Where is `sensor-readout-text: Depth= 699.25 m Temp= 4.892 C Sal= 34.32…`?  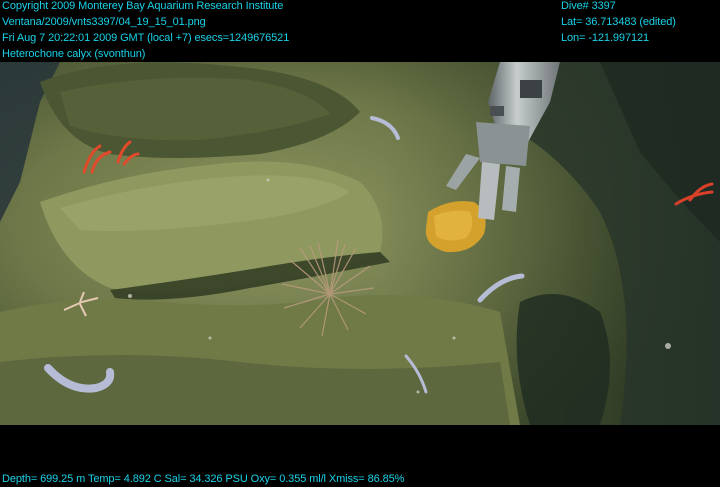 sensor-readout-text: Depth= 699.25 m Temp= 4.892 C Sal= 34.32… is located at coordinates (203, 479).